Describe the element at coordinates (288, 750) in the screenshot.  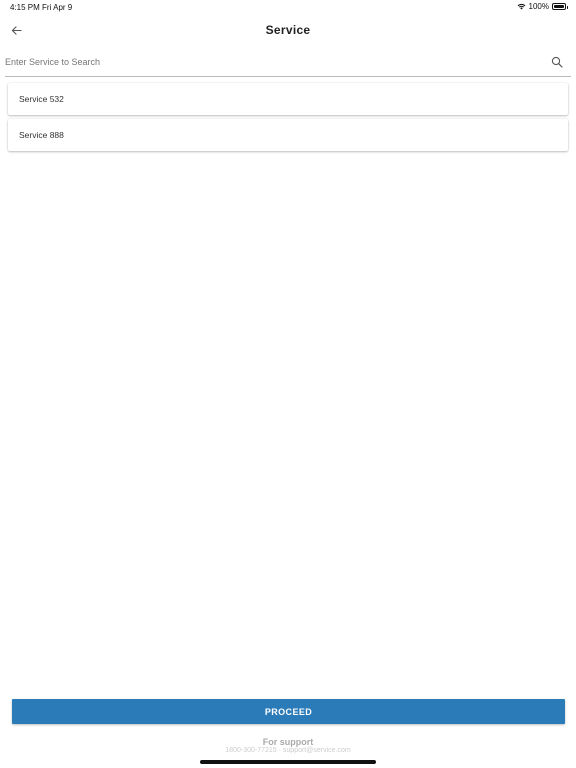
I see `support-contact: 1800-300-77215 · support@service.com` at that location.